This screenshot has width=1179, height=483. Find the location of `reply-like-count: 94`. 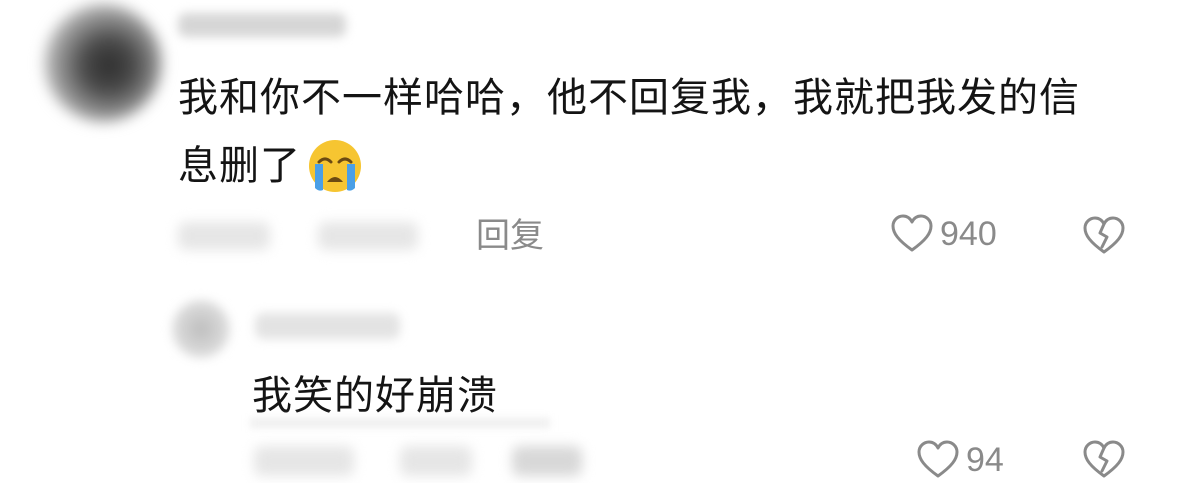

reply-like-count: 94 is located at coordinates (985, 459).